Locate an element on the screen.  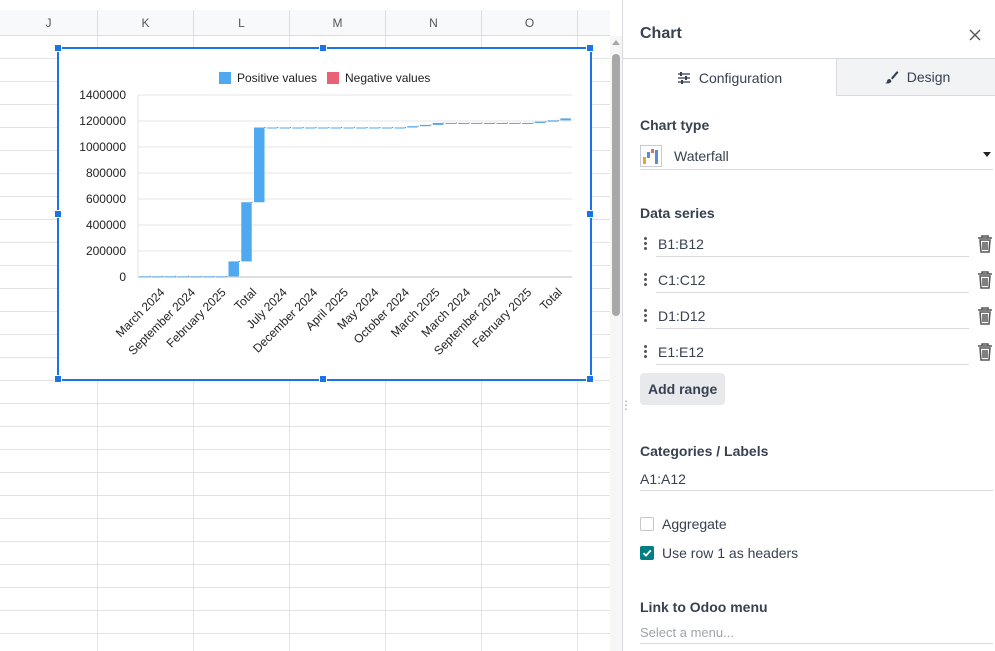
resize-handle-left is located at coordinates (58, 214).